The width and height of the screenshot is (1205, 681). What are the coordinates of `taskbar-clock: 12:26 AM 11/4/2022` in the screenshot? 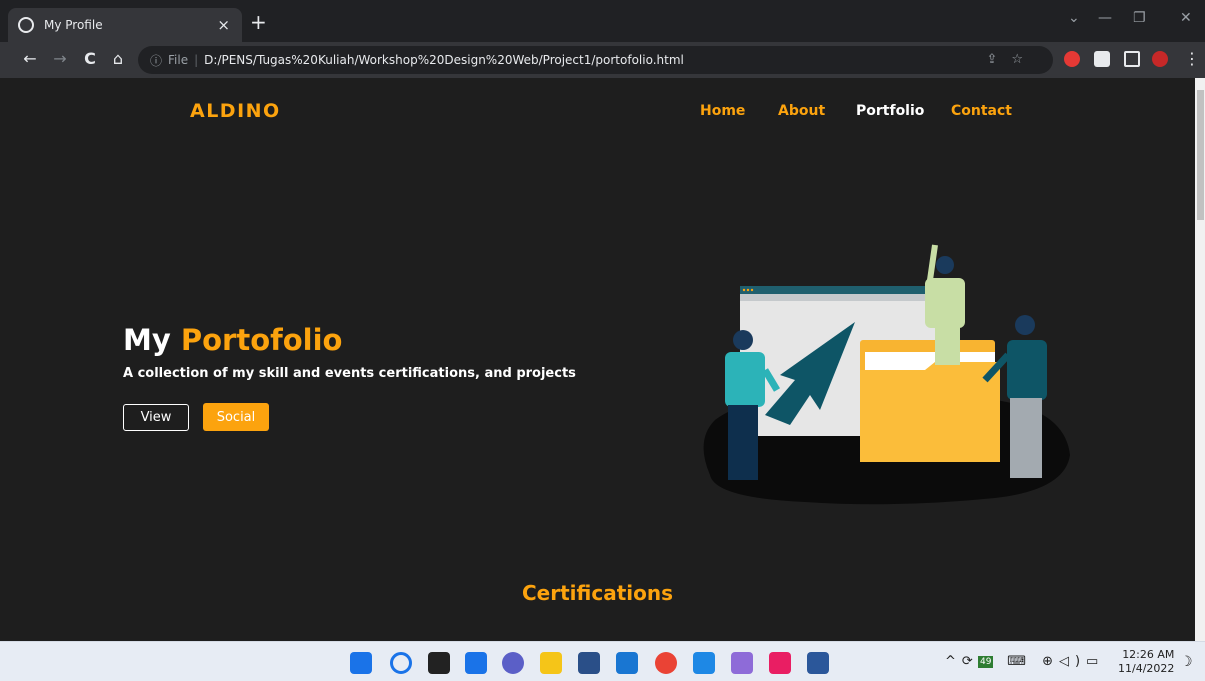 It's located at (1146, 662).